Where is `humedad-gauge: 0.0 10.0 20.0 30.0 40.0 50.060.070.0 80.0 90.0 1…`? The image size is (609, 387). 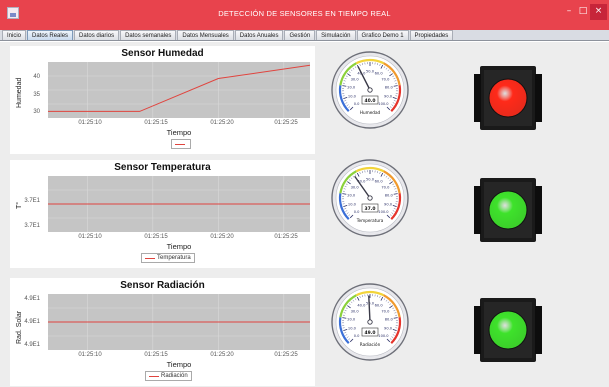
humedad-gauge: 0.0 10.0 20.0 30.0 40.0 50.060.070.0 80.0 90.0 1… is located at coordinates (370, 90).